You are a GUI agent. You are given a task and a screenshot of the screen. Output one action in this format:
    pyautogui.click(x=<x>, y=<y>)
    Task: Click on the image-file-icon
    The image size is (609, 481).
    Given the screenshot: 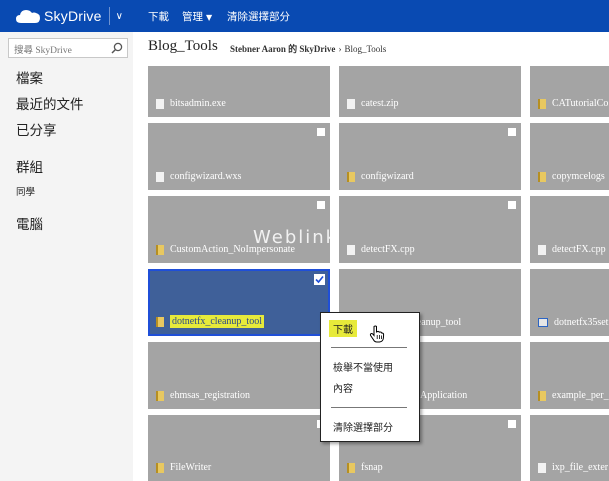 What is the action you would take?
    pyautogui.click(x=543, y=322)
    